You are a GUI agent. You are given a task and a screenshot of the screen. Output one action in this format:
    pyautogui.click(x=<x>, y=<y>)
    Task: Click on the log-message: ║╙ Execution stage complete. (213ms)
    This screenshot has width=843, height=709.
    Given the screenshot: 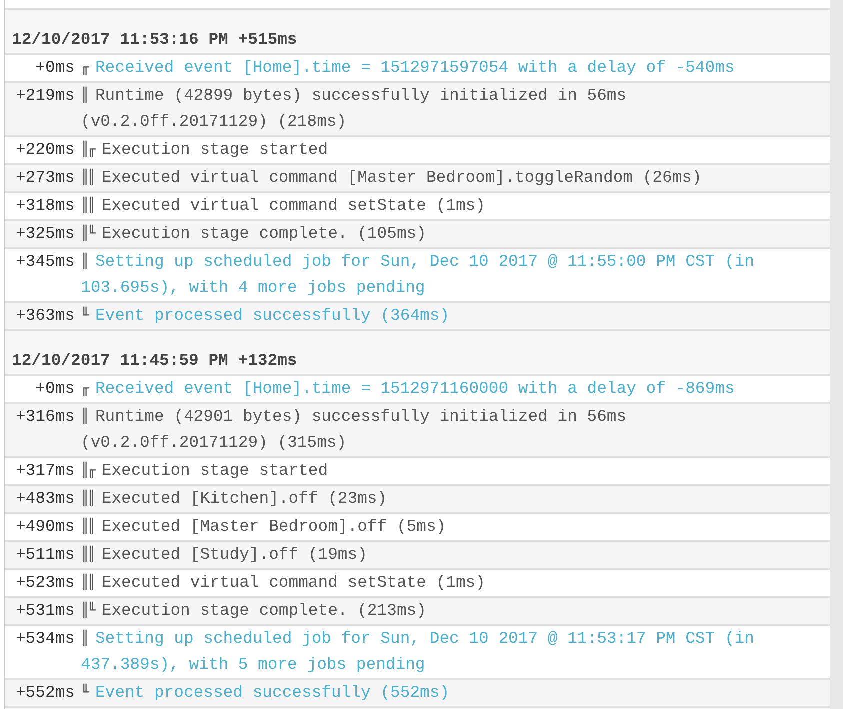 What is the action you would take?
    pyautogui.click(x=254, y=611)
    